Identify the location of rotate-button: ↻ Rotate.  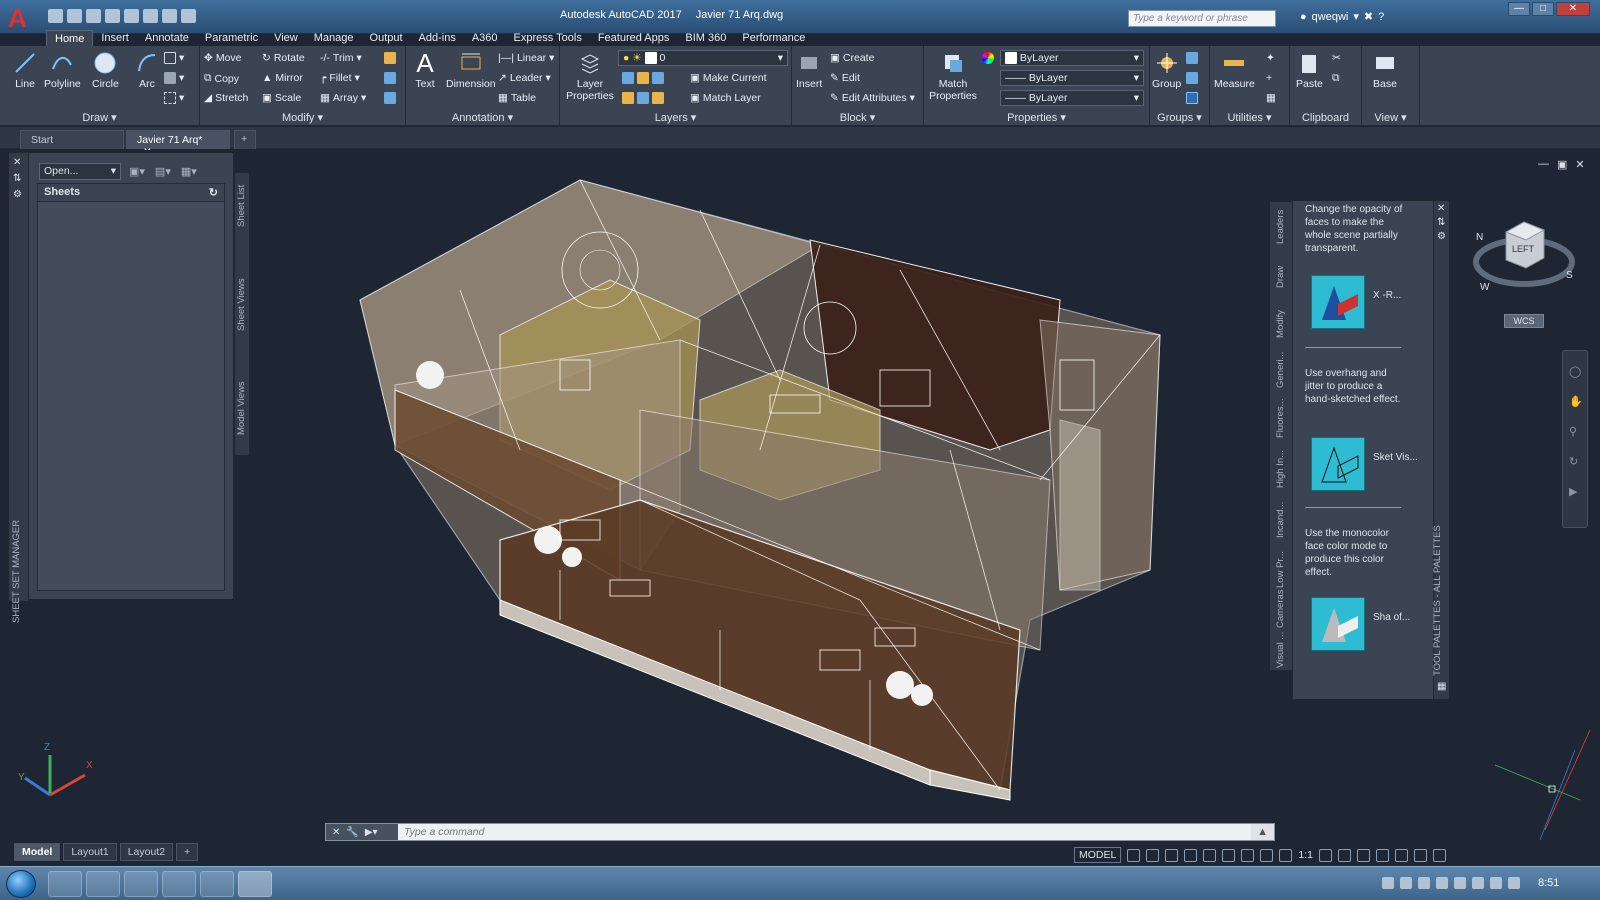
(283, 58).